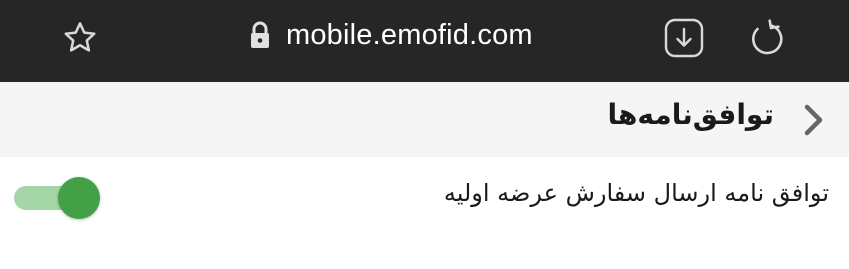 This screenshot has width=849, height=269. I want to click on page-title: توافق‌نامه‌ها, so click(690, 114).